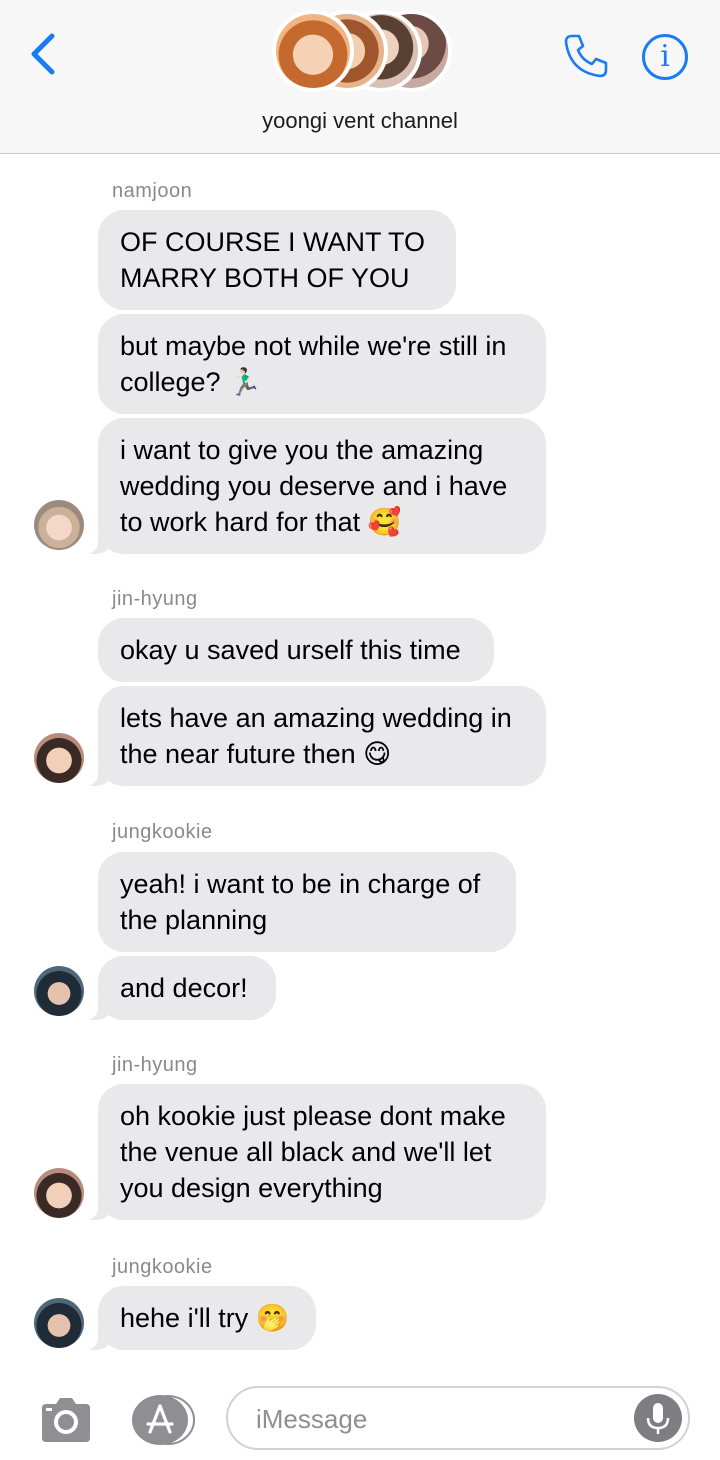 The width and height of the screenshot is (720, 1460). Describe the element at coordinates (205, 1318) in the screenshot. I see `message-text: hehe i'll try 🤭` at that location.